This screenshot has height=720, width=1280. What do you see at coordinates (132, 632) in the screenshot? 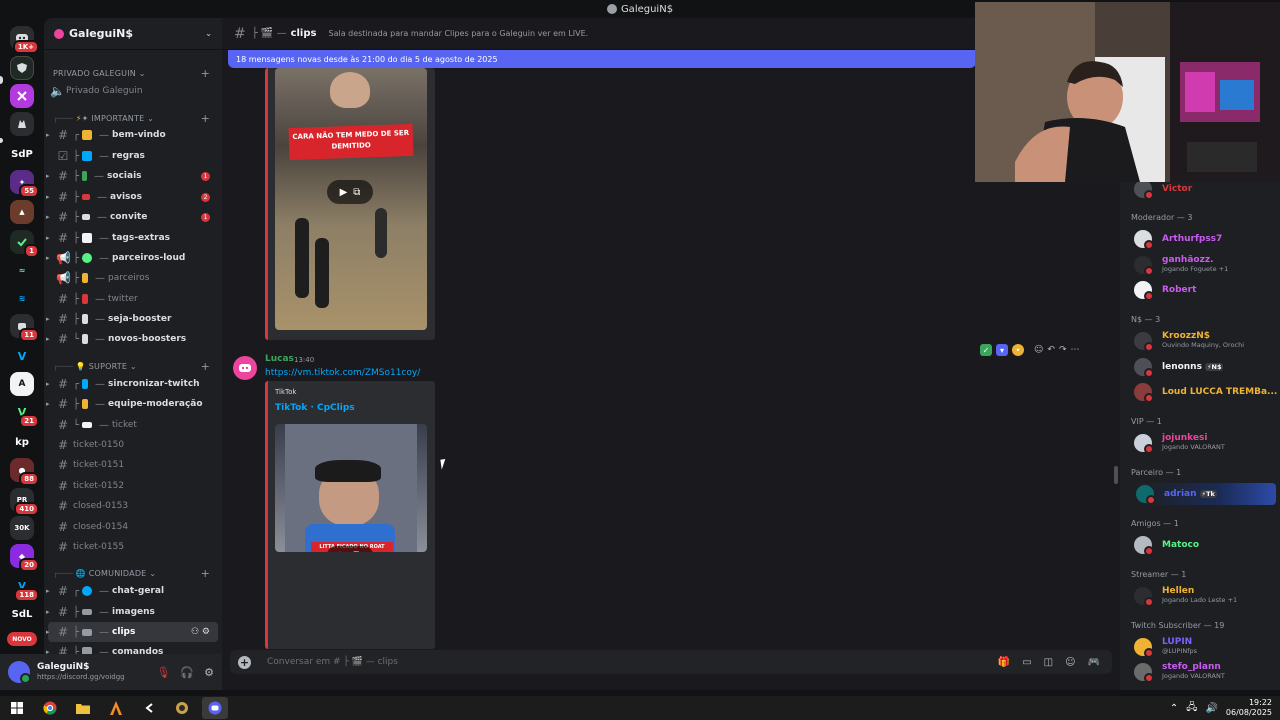
I see `channel-clips: ▸ # ├ — clips ⚇ ⚙` at bounding box center [132, 632].